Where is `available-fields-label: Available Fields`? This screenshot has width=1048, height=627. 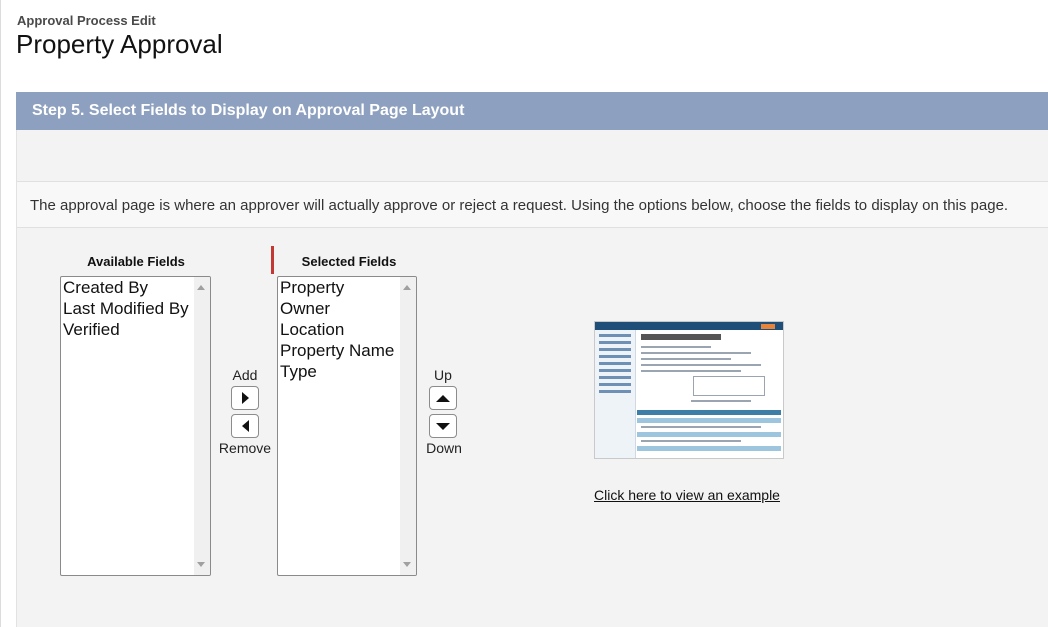
available-fields-label: Available Fields is located at coordinates (136, 261).